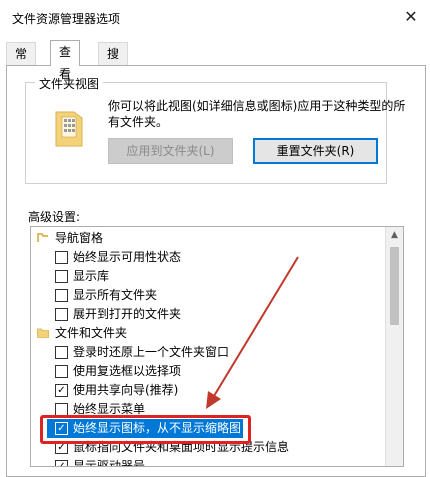  Describe the element at coordinates (42, 237) in the screenshot. I see `navigation-pane-icon` at that location.